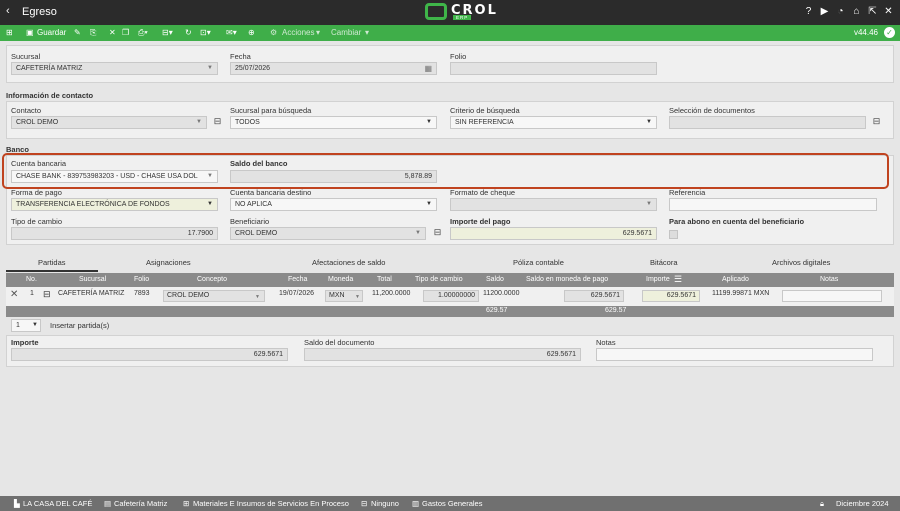  What do you see at coordinates (143, 33) in the screenshot?
I see `print-icon: ⎙▾` at bounding box center [143, 33].